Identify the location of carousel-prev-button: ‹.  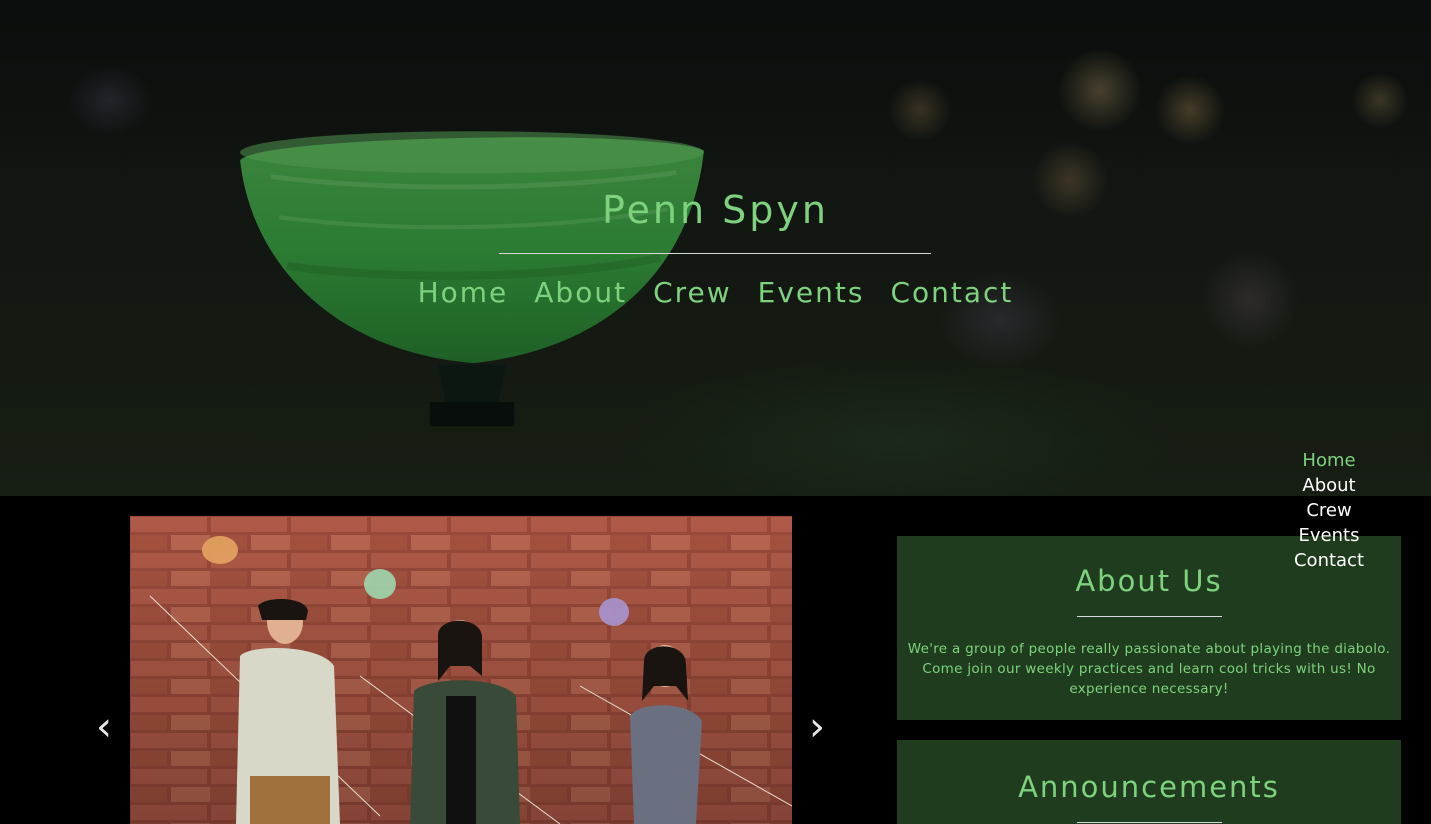
(104, 727).